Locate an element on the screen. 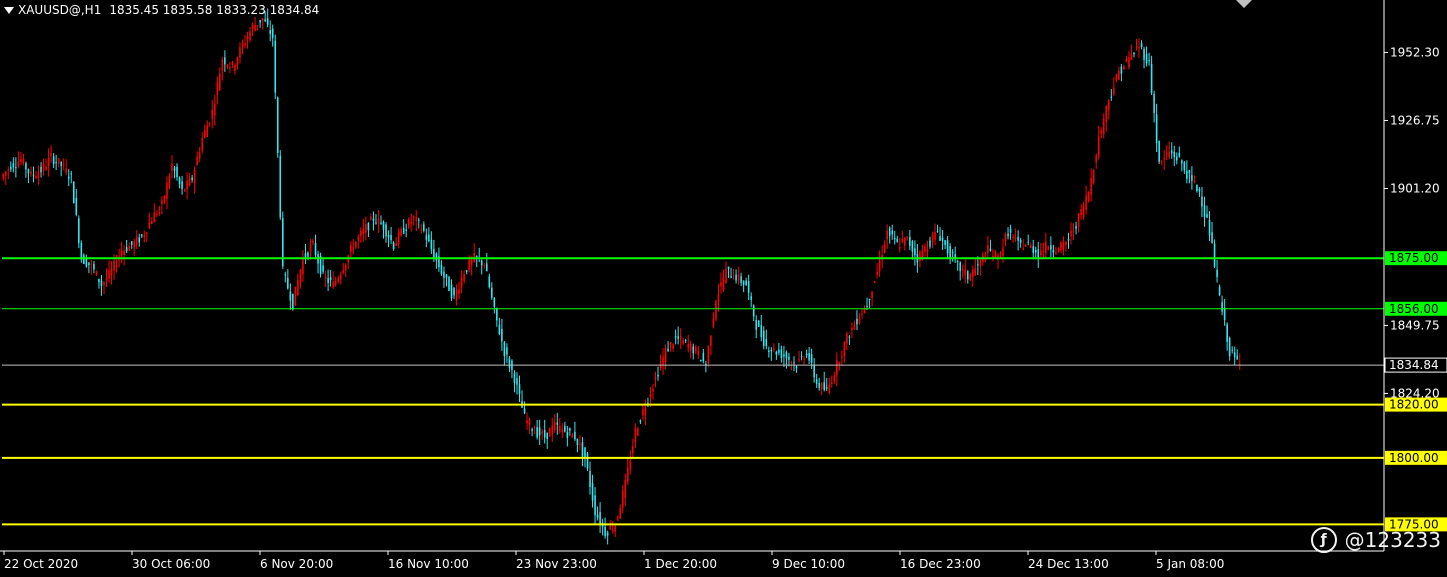 The height and width of the screenshot is (577, 1447). x-tick-label: 16 Nov 10:00 is located at coordinates (428, 564).